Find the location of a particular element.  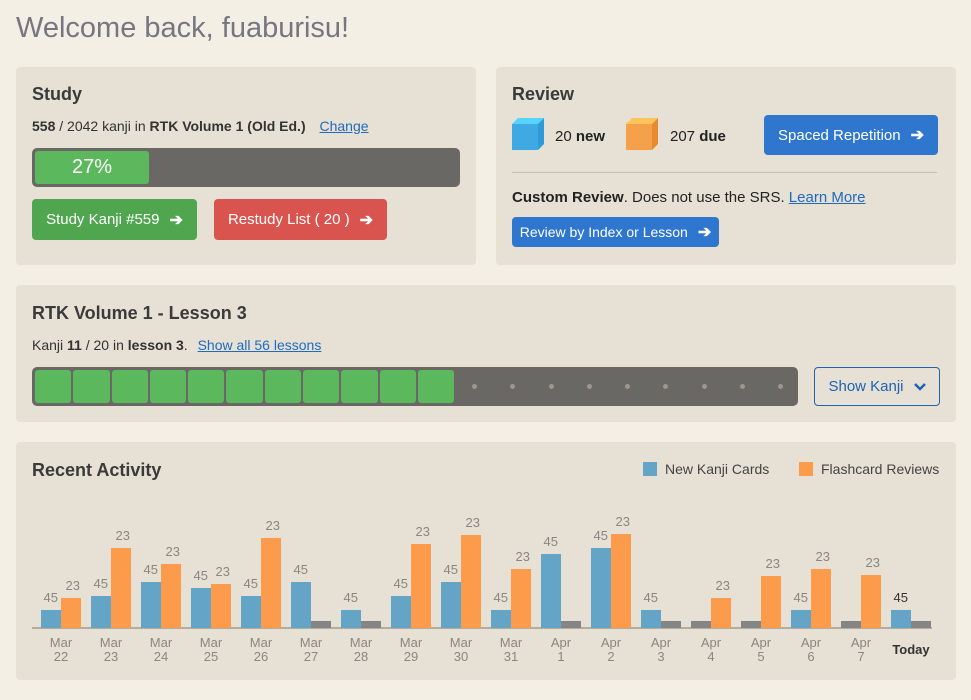

x-tick-day: 31 is located at coordinates (511, 656).